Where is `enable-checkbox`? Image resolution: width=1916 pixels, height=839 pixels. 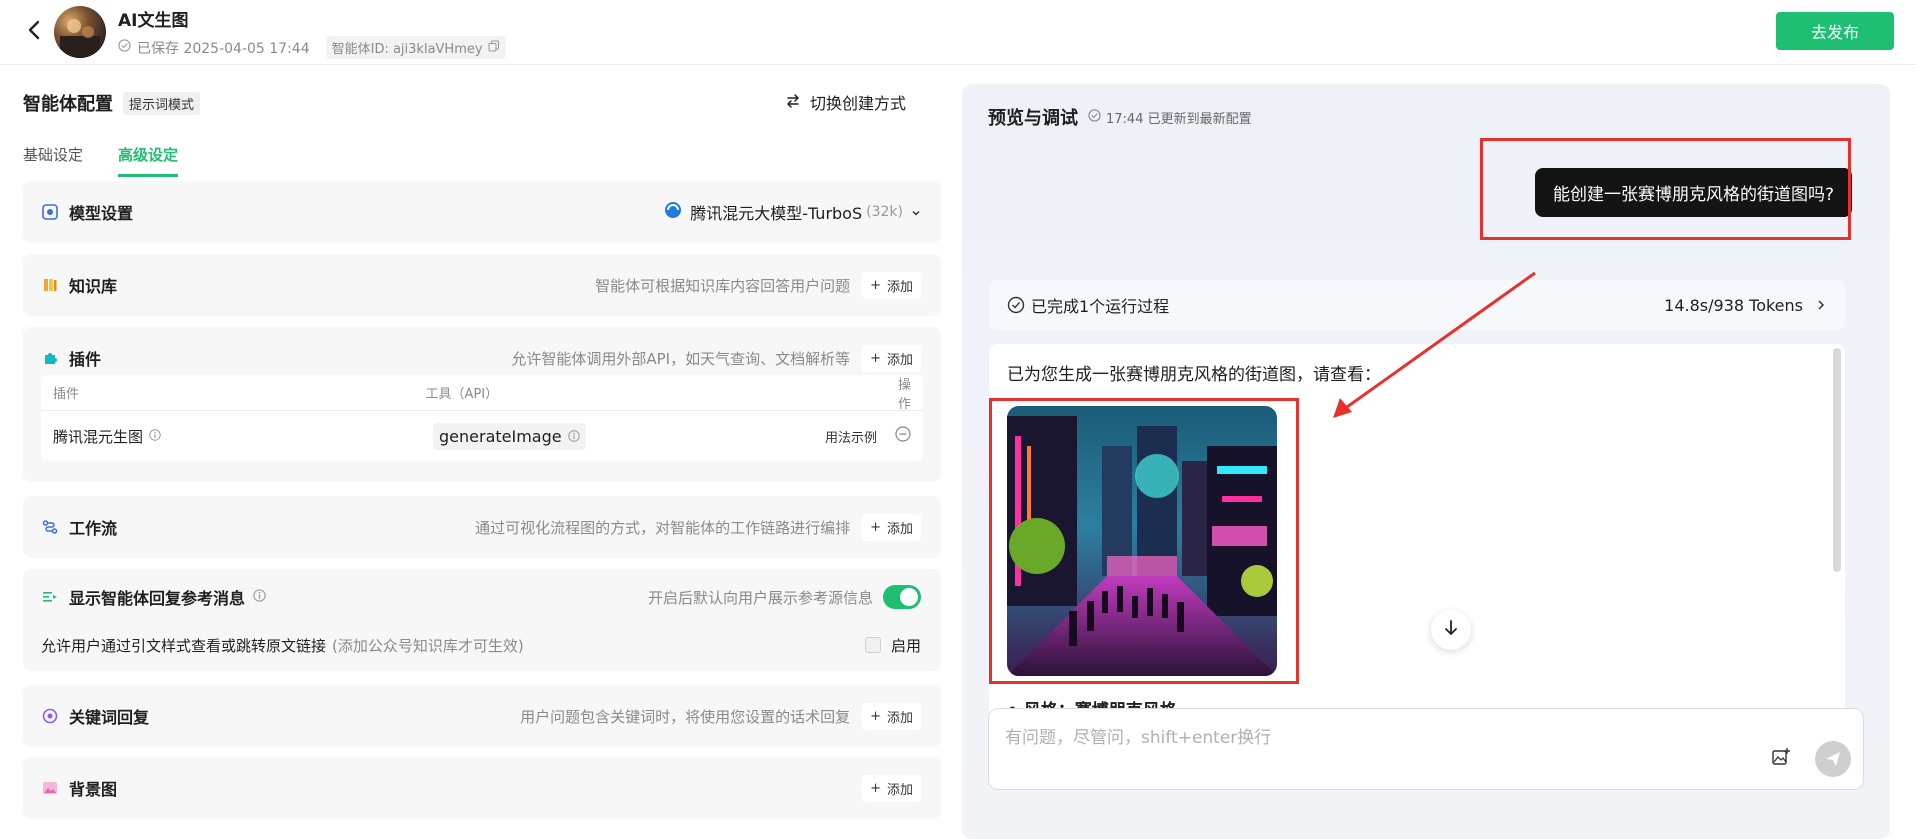 enable-checkbox is located at coordinates (872, 645).